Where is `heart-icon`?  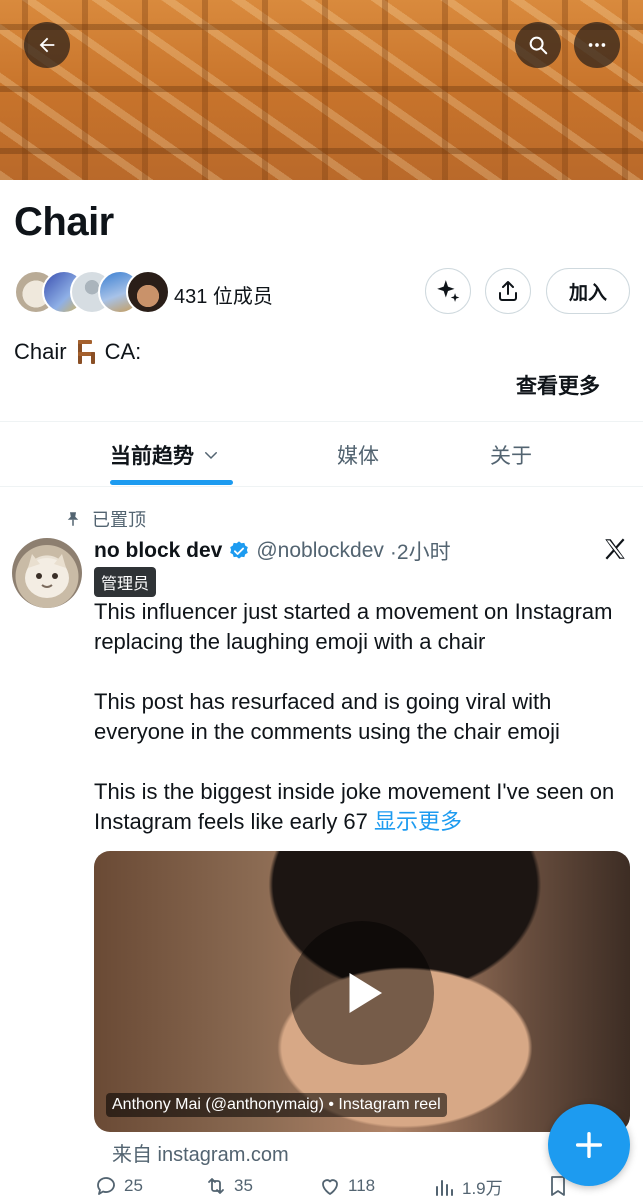 heart-icon is located at coordinates (330, 1187).